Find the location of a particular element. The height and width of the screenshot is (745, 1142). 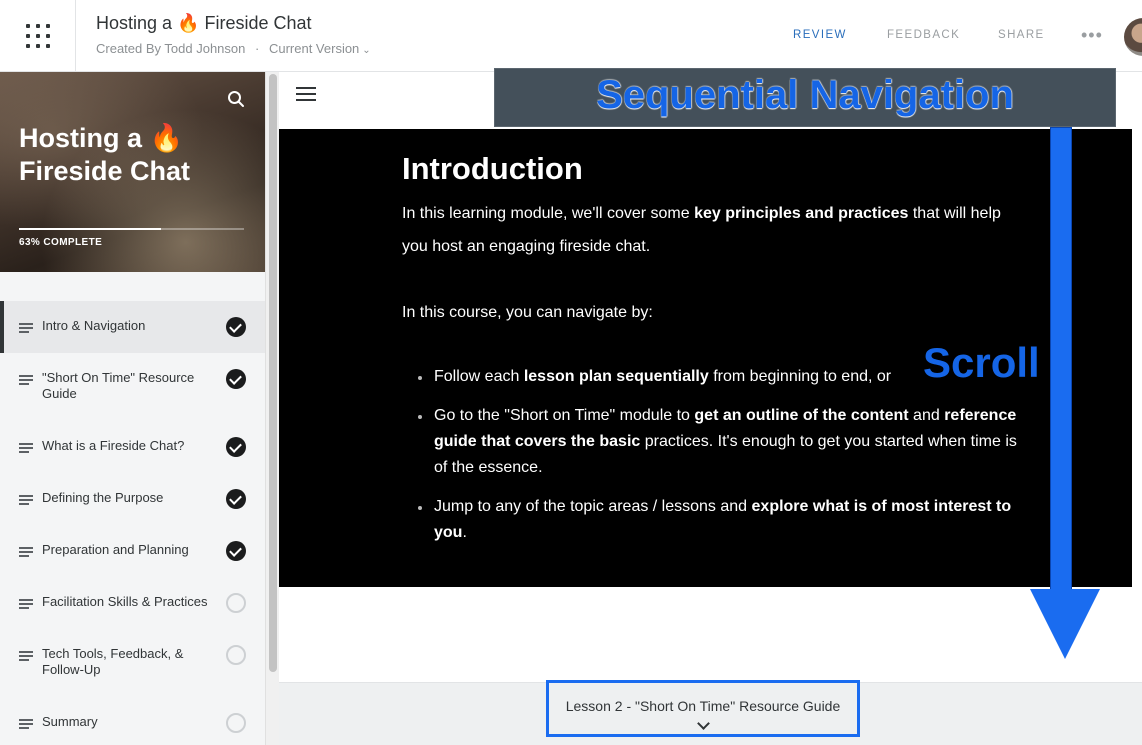

navigate-paragraph: In this course, you can navigate by: is located at coordinates (527, 312).